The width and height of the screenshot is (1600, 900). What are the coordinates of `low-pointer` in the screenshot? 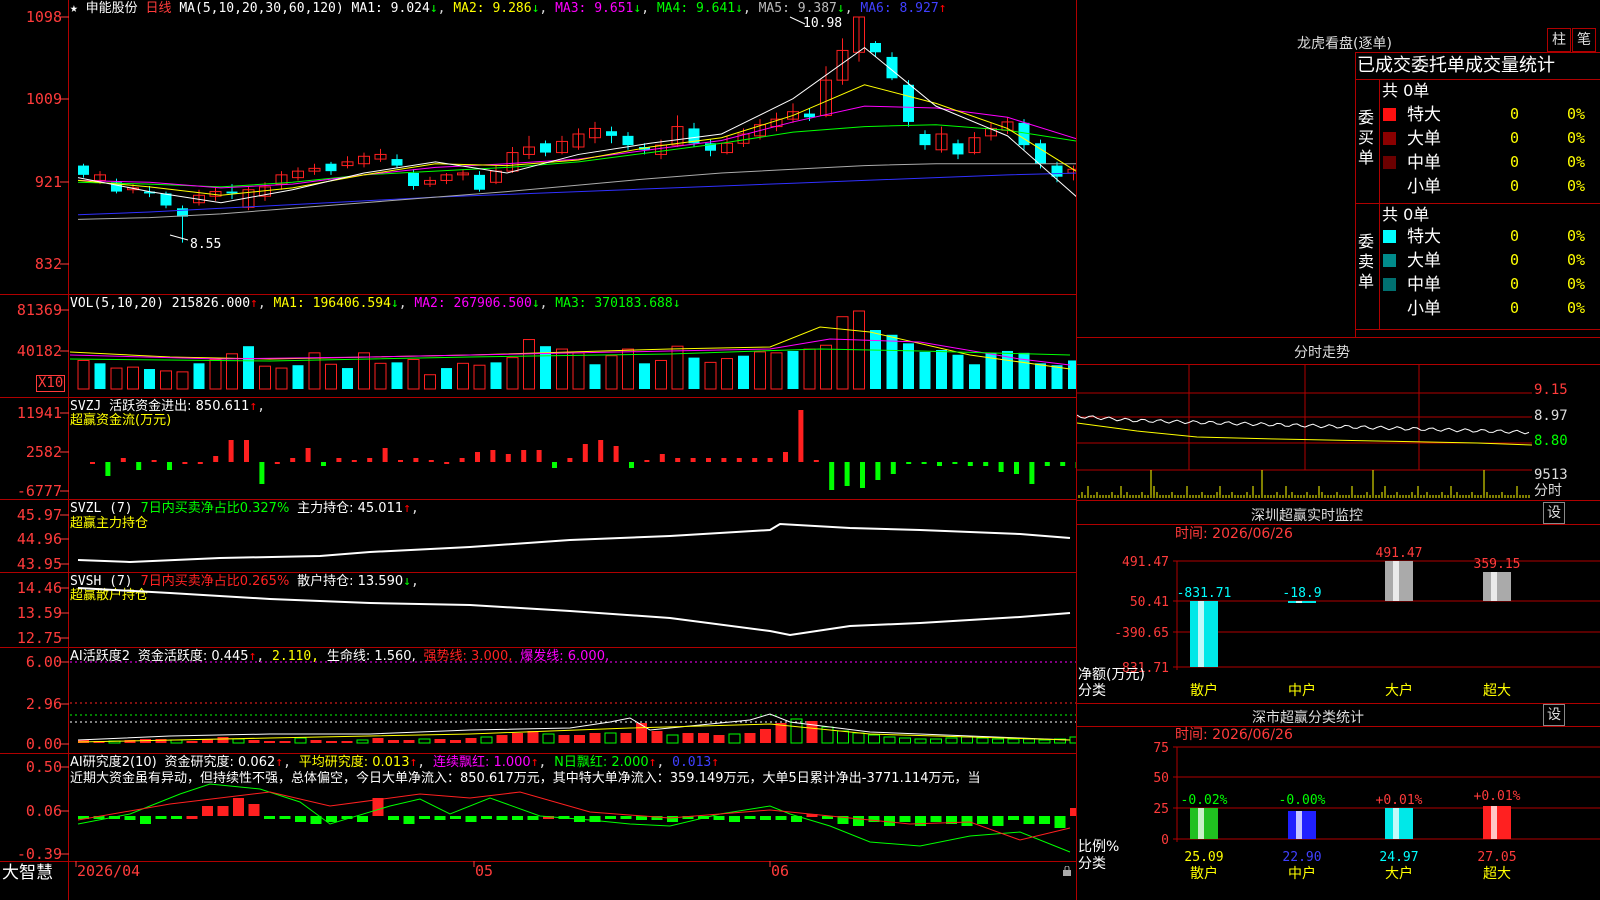 It's located at (179, 237).